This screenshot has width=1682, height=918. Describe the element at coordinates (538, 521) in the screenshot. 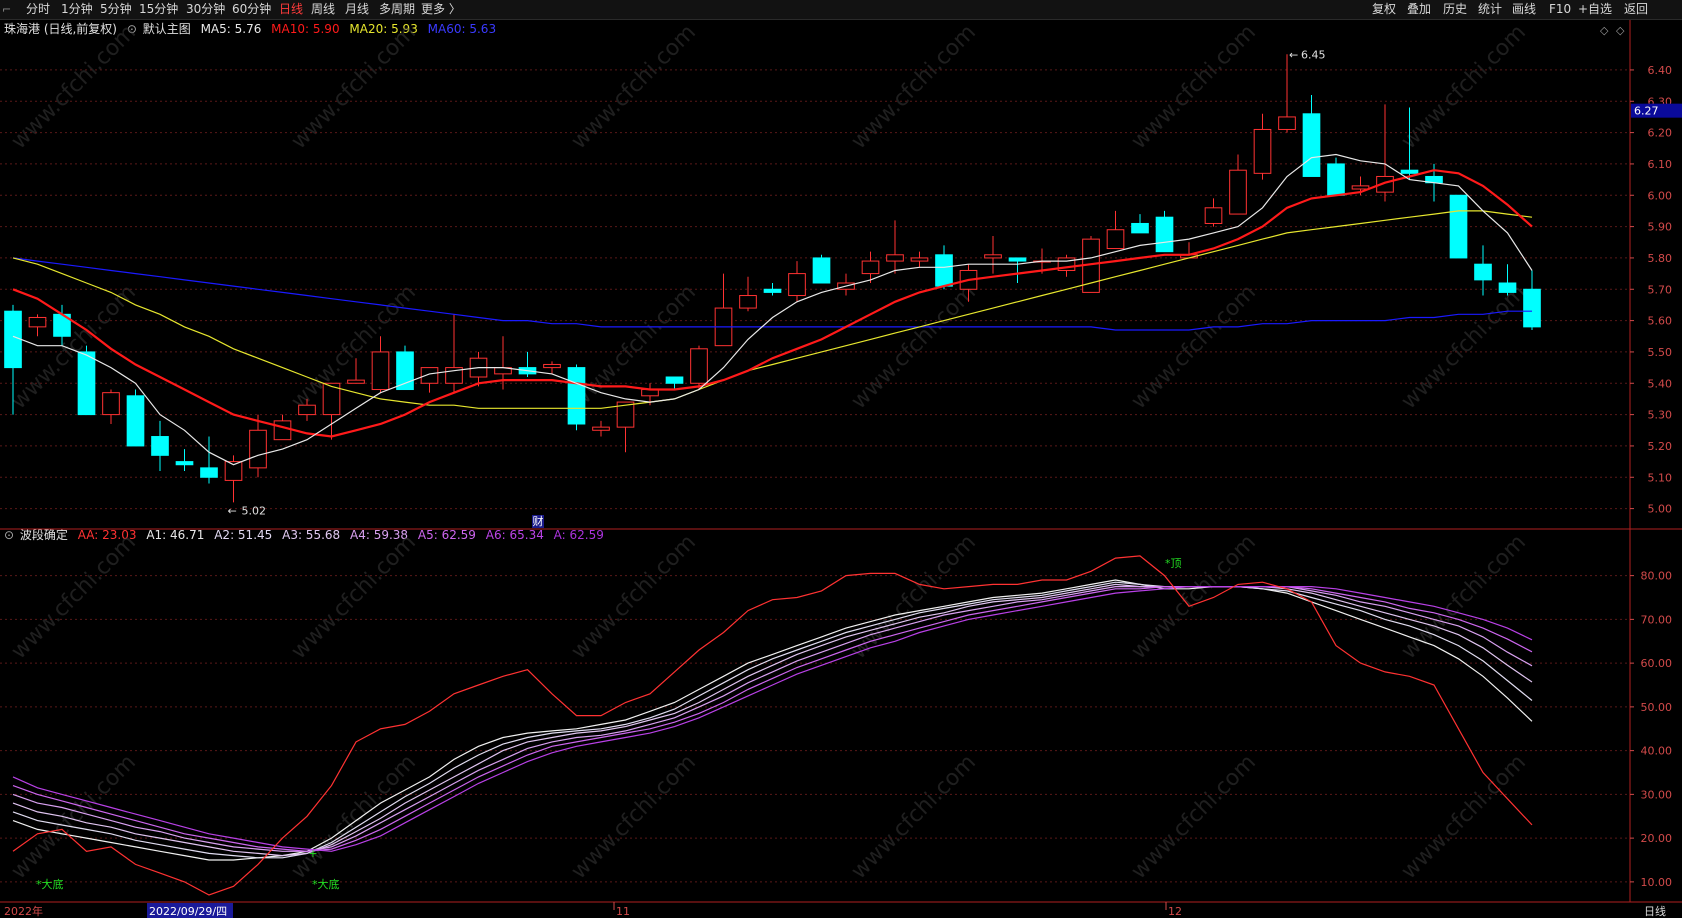

I see `finance-marker: 财` at that location.